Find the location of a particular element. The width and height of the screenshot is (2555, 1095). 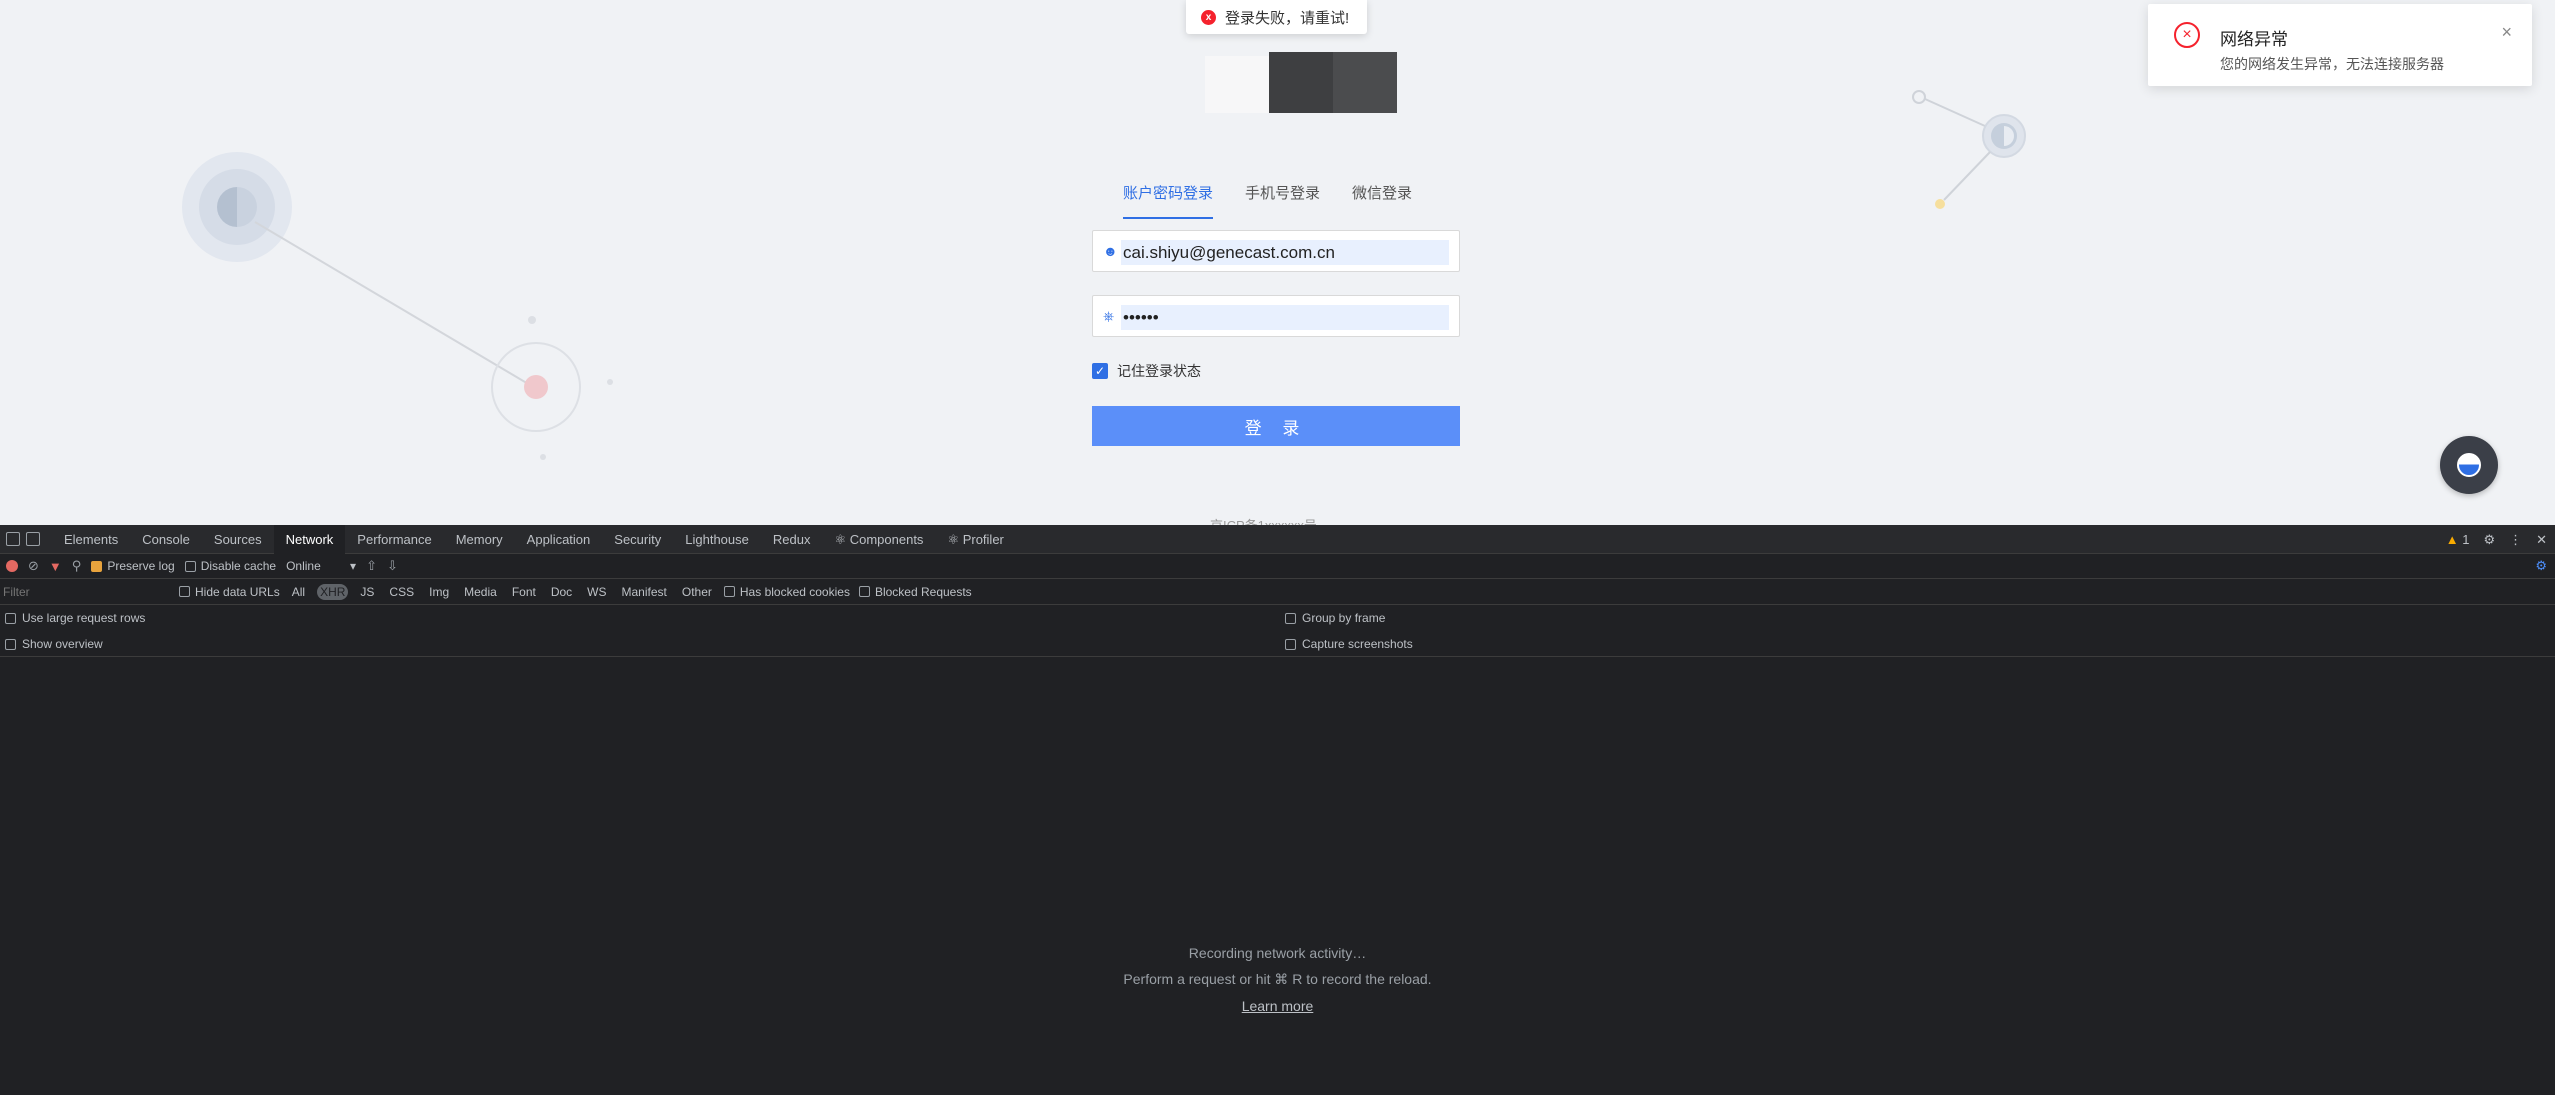

tab-application: Application is located at coordinates (559, 539).